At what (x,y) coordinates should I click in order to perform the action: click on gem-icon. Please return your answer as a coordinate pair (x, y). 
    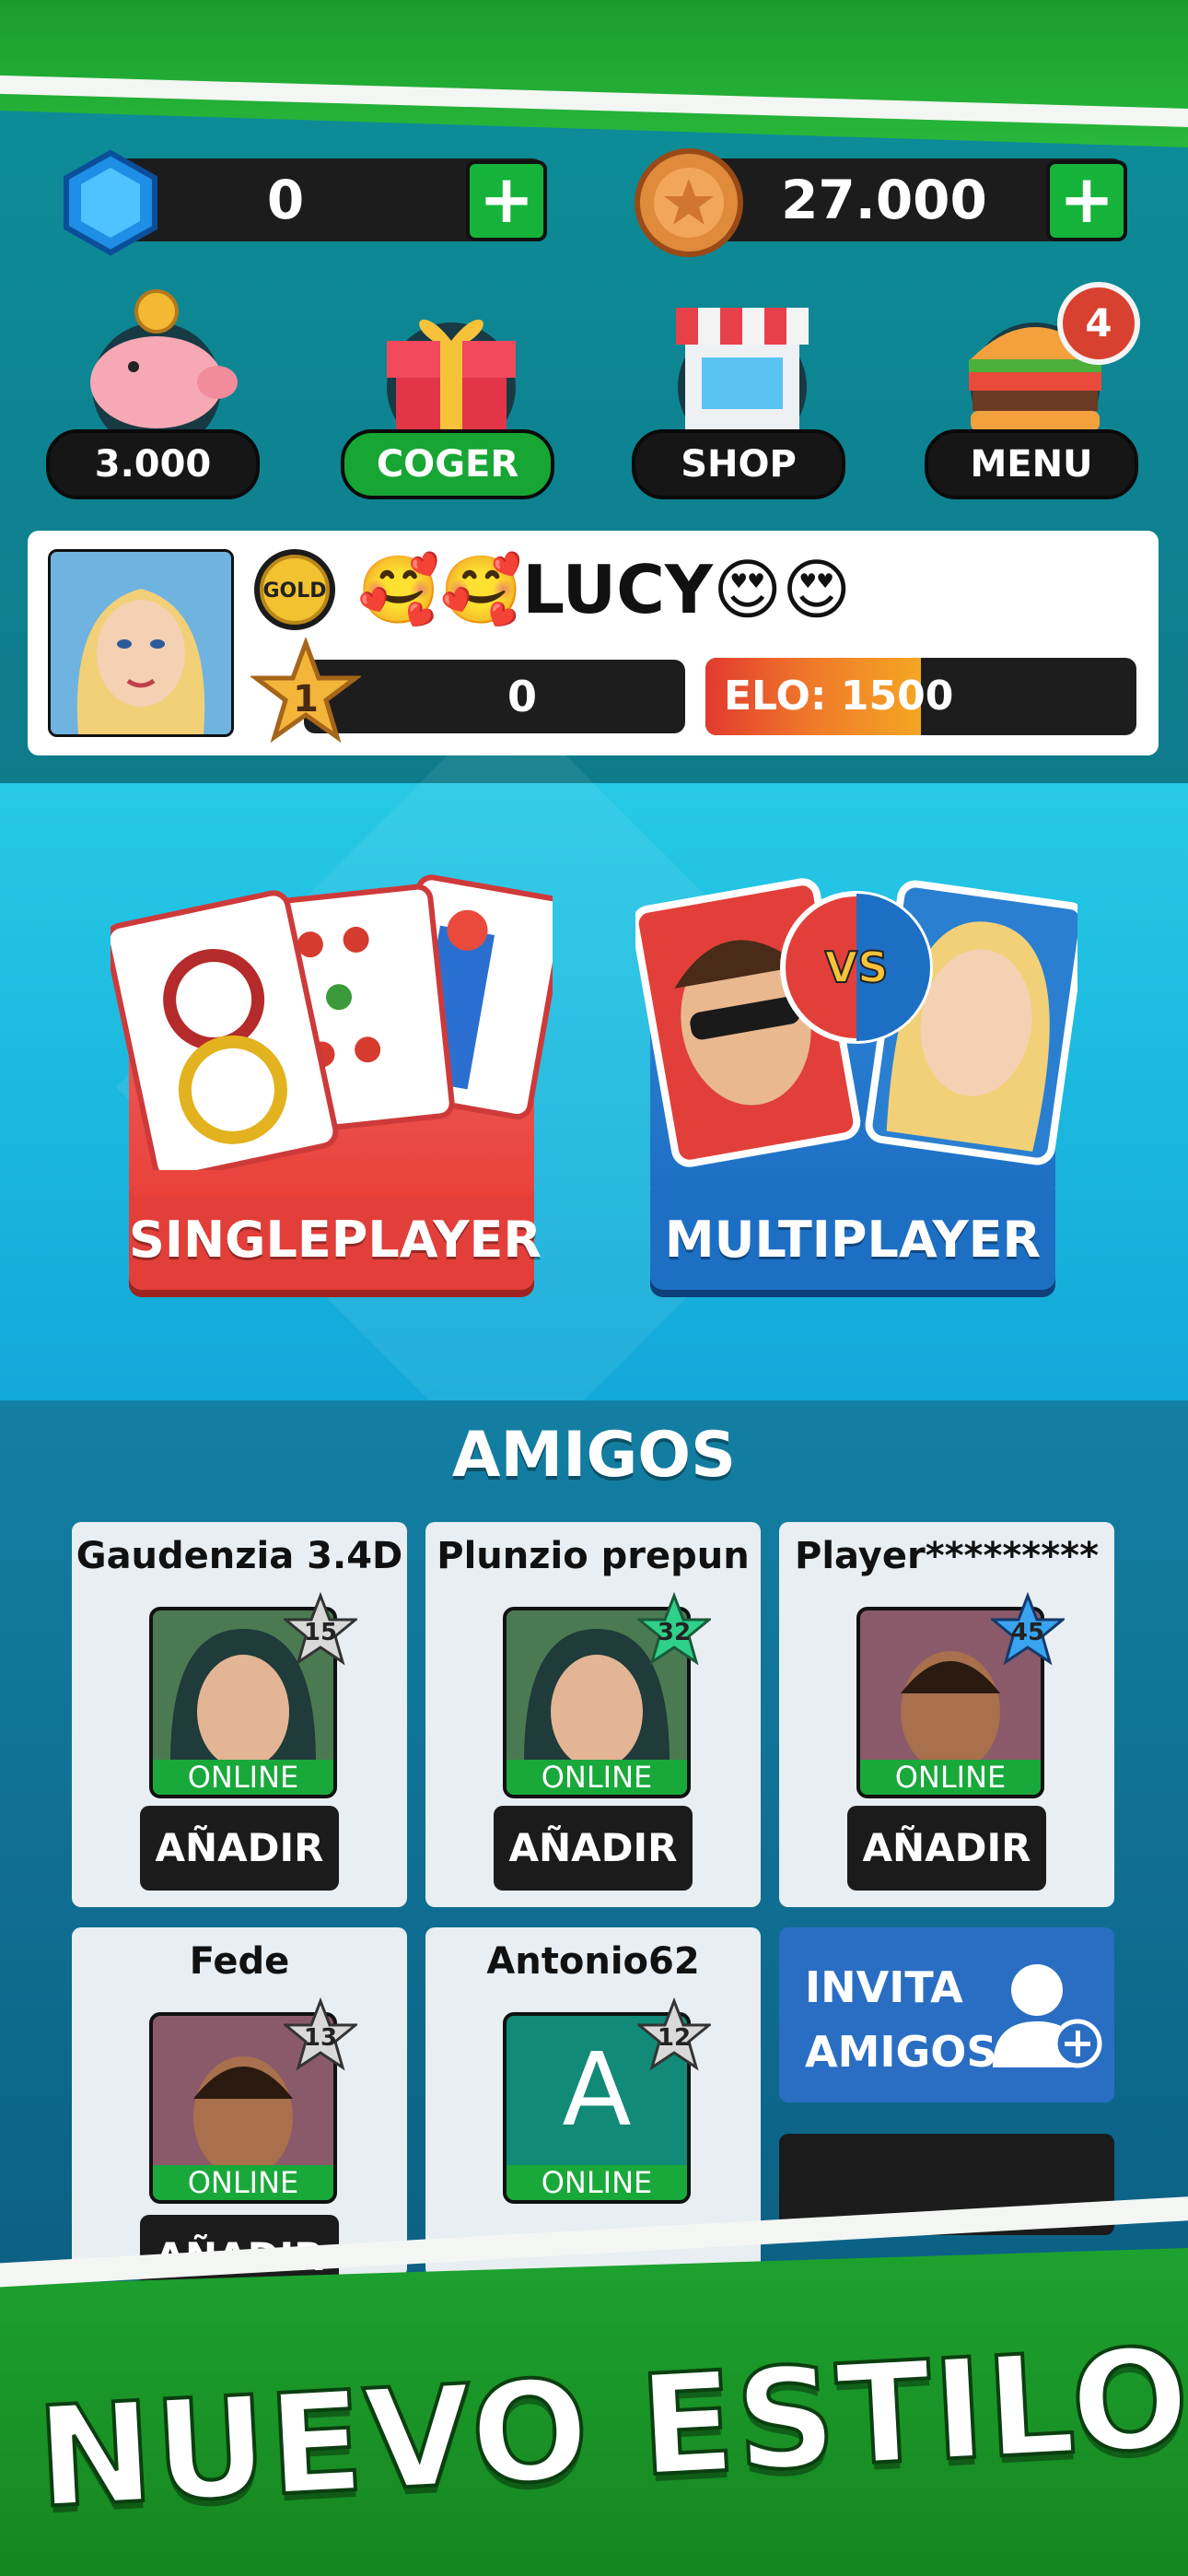
    Looking at the image, I should click on (111, 202).